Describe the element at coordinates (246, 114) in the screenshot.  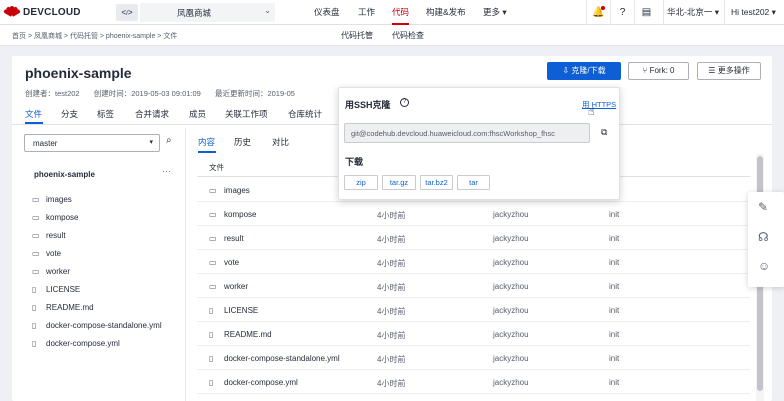
I see `tab-linked-work-items: 关联工作项` at that location.